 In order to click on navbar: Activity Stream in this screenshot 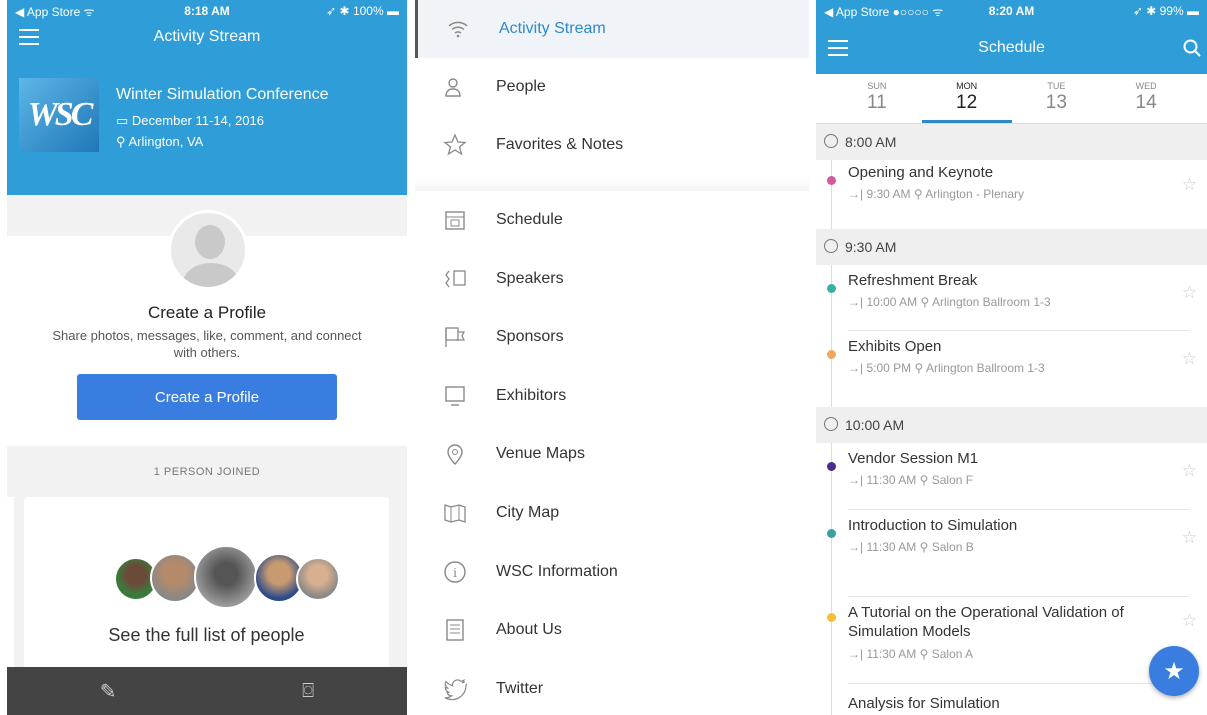, I will do `click(207, 37)`.